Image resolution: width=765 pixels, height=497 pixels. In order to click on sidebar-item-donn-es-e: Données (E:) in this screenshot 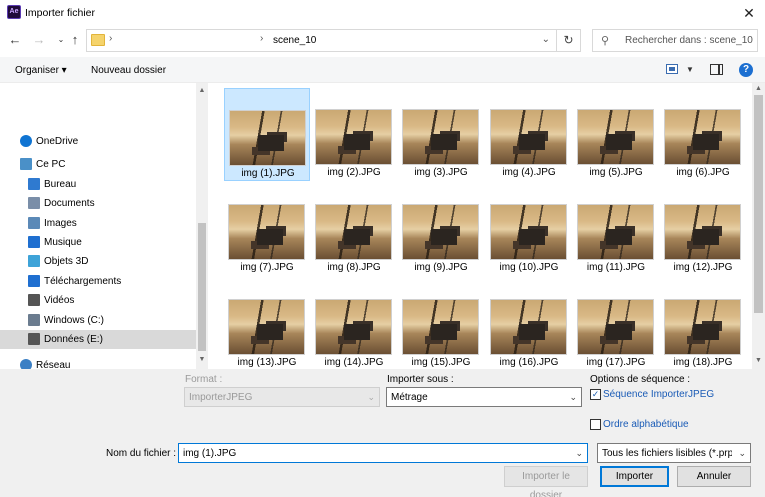, I will do `click(98, 339)`.